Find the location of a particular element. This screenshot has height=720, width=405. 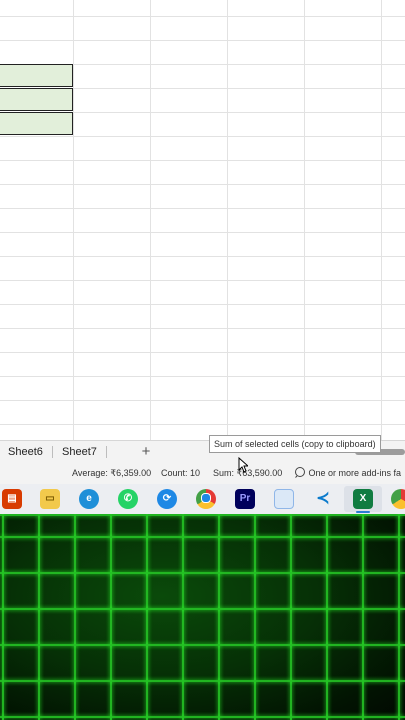

addins-warning: One or more add-ins fa is located at coordinates (347, 473).